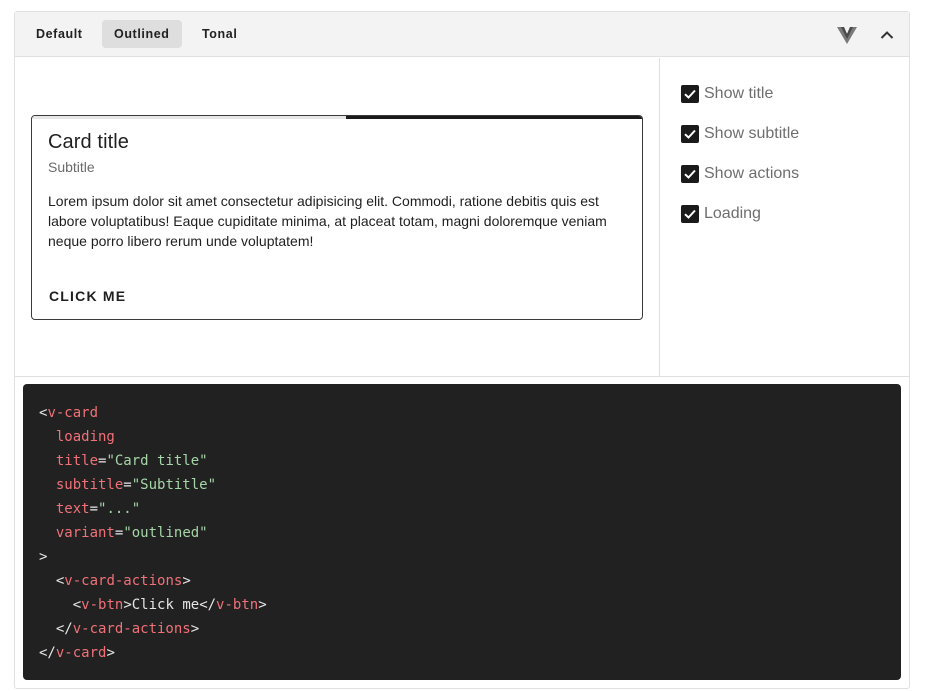  Describe the element at coordinates (219, 34) in the screenshot. I see `tab-tonal: Tonal` at that location.